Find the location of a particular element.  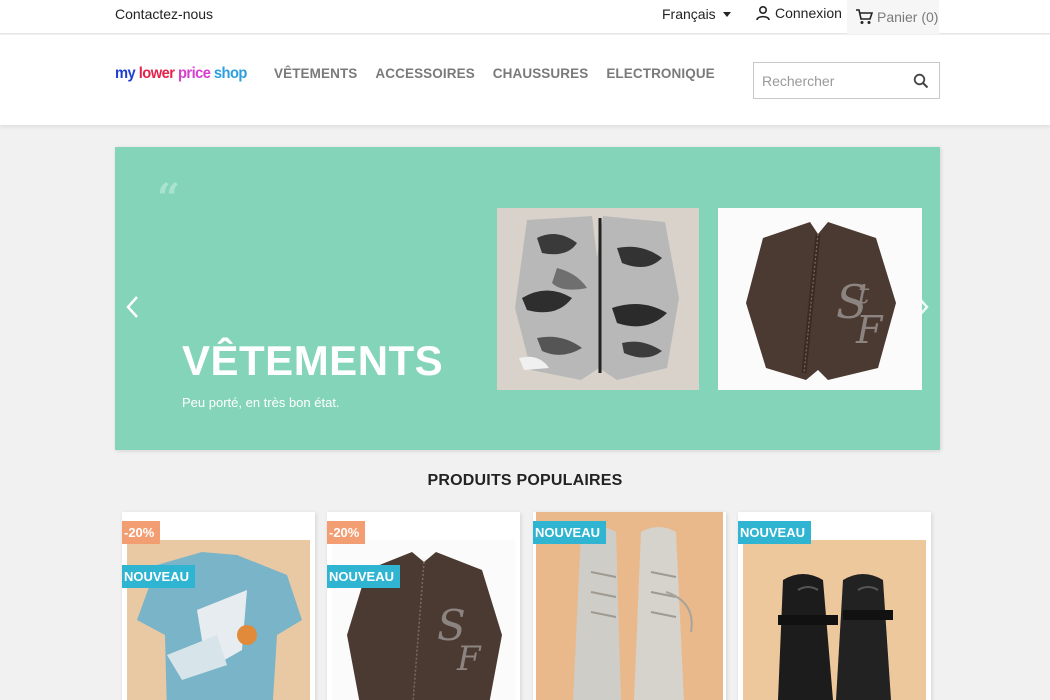

search-input is located at coordinates (829, 80).